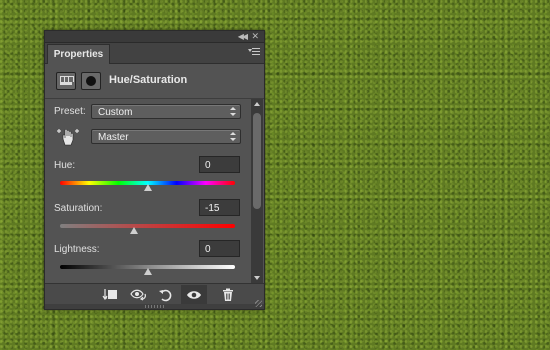 The height and width of the screenshot is (350, 550). Describe the element at coordinates (91, 81) in the screenshot. I see `layer-mask-icon` at that location.